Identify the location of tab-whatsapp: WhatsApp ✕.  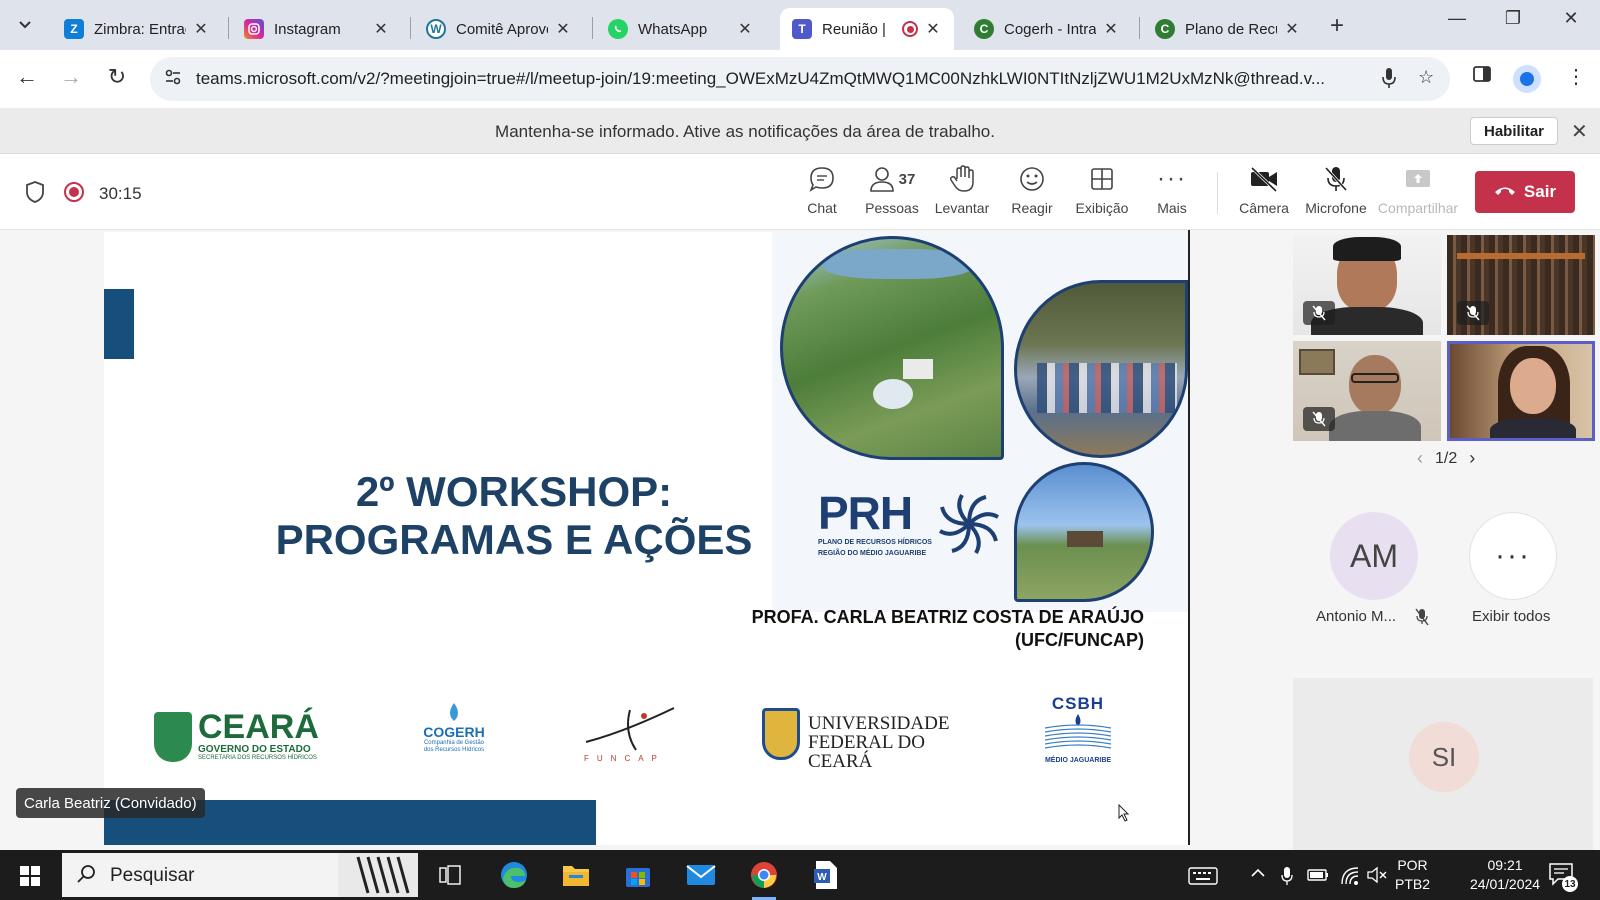
(681, 29).